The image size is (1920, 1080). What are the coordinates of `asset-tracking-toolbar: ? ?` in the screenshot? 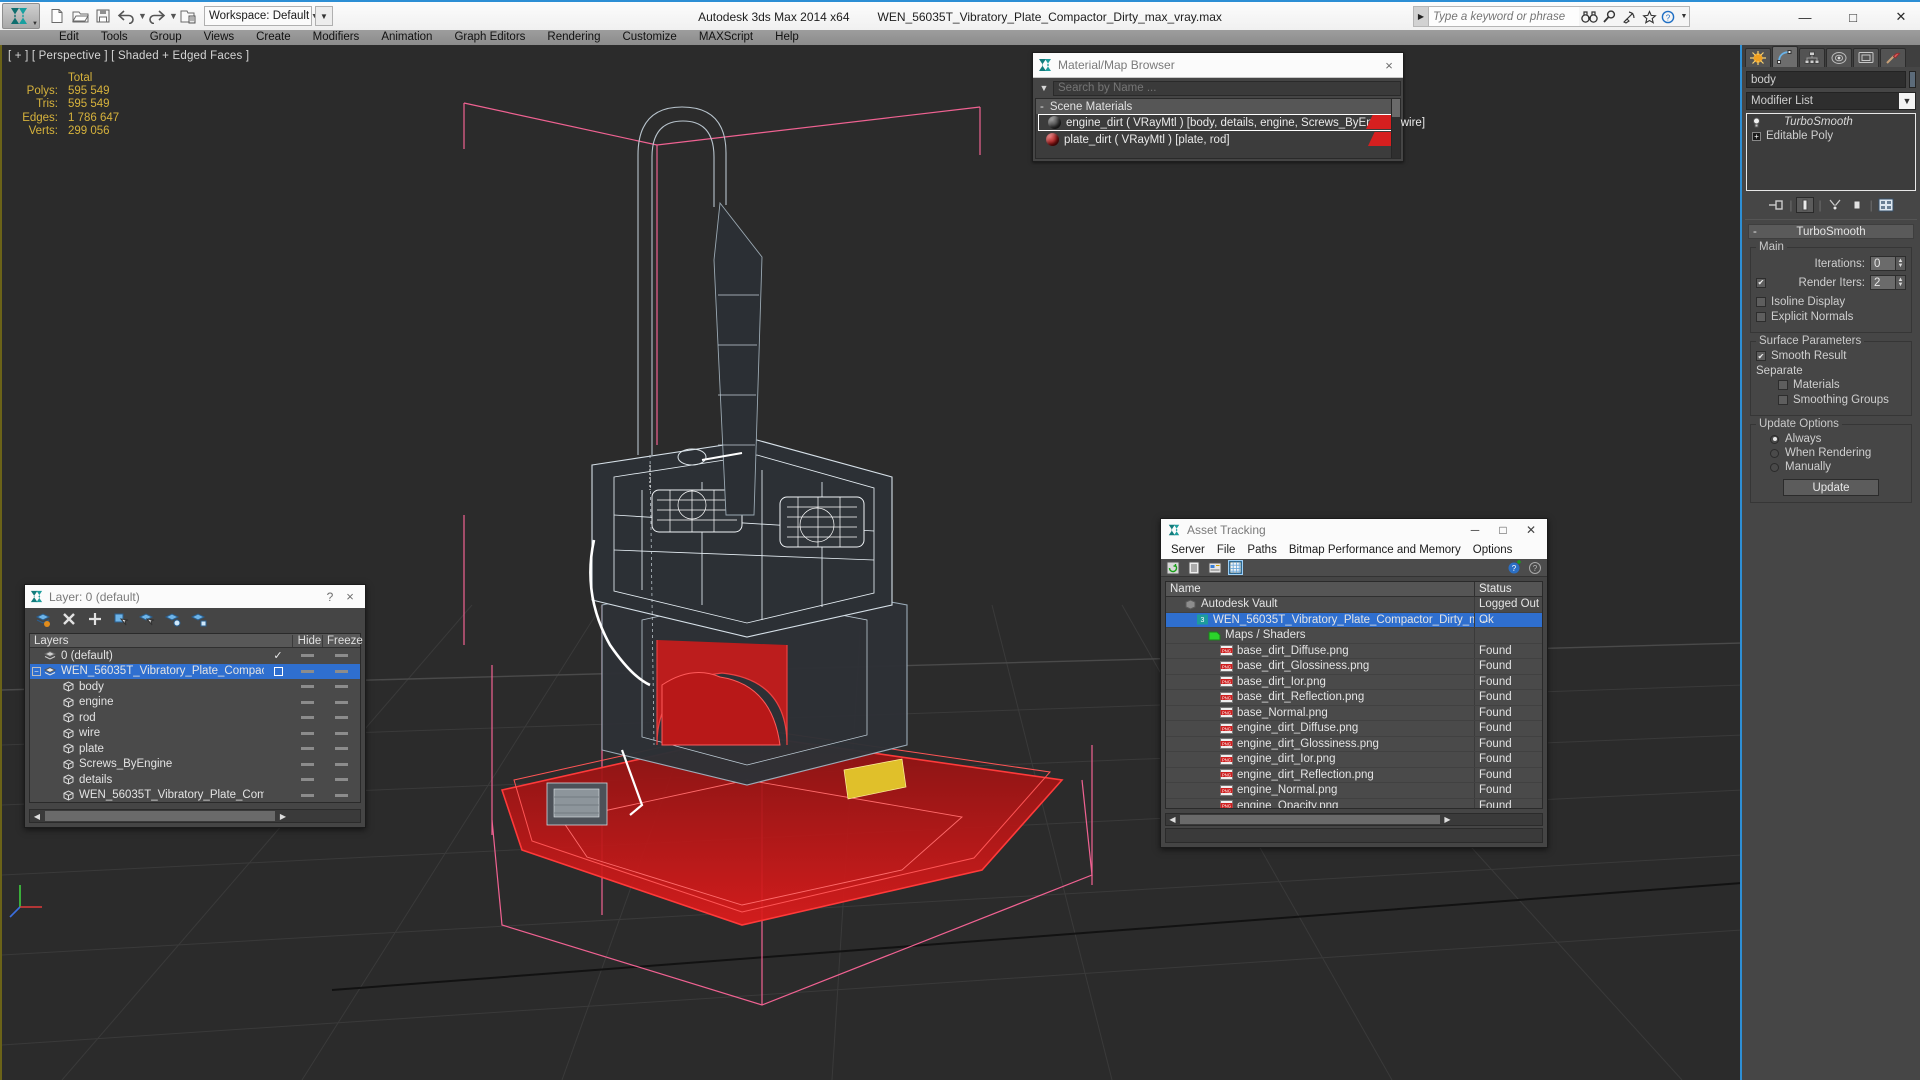 It's located at (1354, 568).